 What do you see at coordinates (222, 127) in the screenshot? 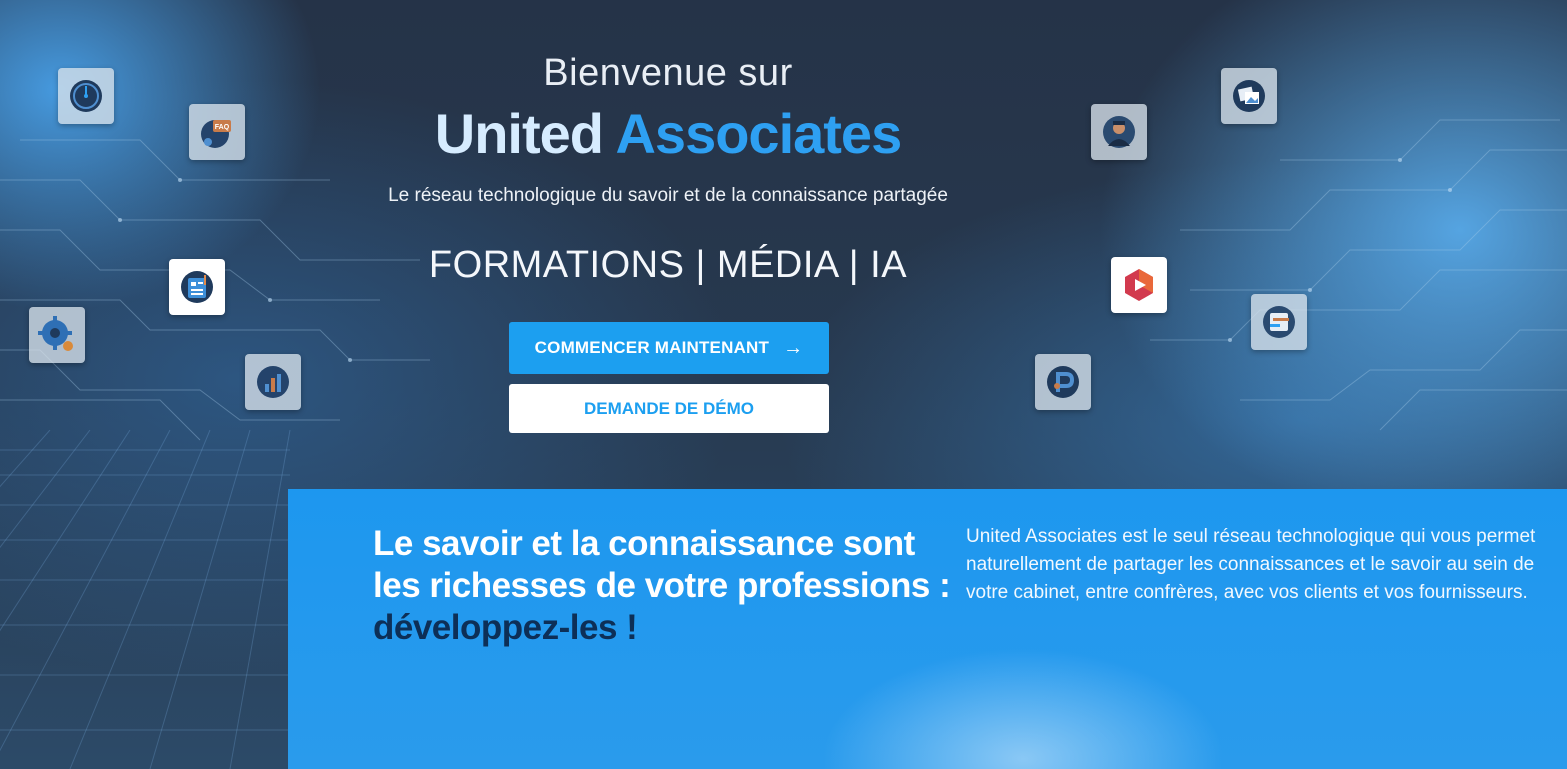
I see `svg-text: FAQ` at bounding box center [222, 127].